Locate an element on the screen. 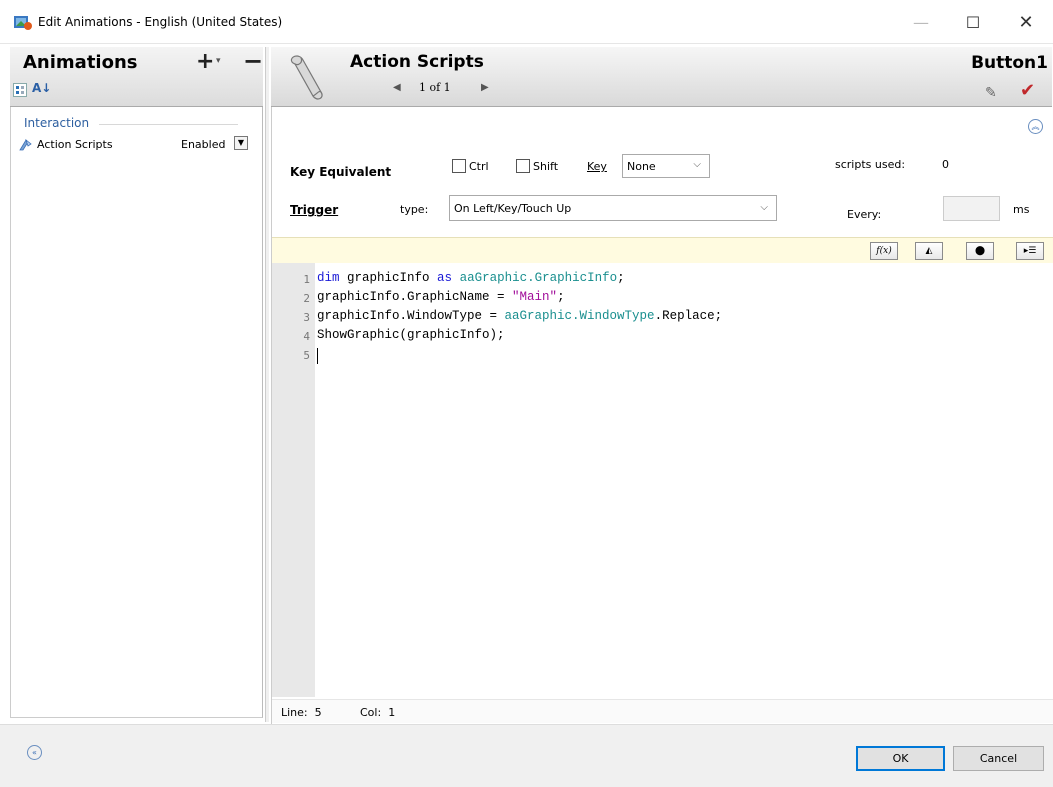 The image size is (1053, 787). sort-alphabetical-icon: A↓ is located at coordinates (41, 88).